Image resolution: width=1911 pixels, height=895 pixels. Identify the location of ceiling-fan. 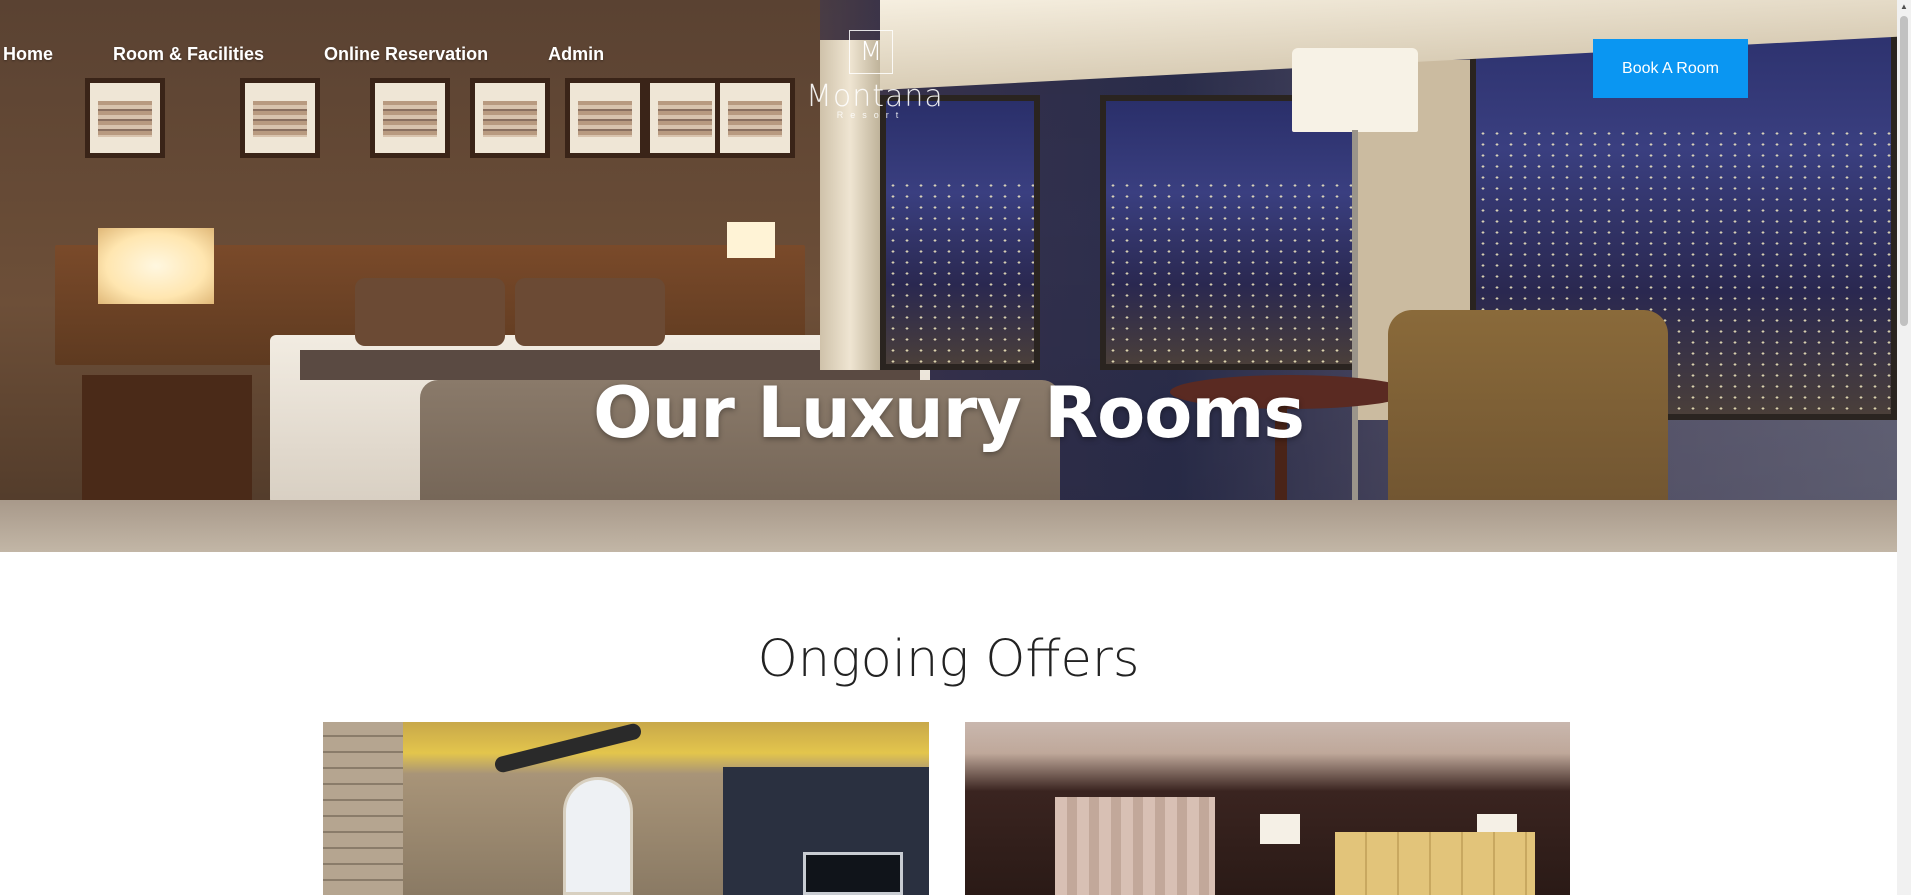
(568, 748).